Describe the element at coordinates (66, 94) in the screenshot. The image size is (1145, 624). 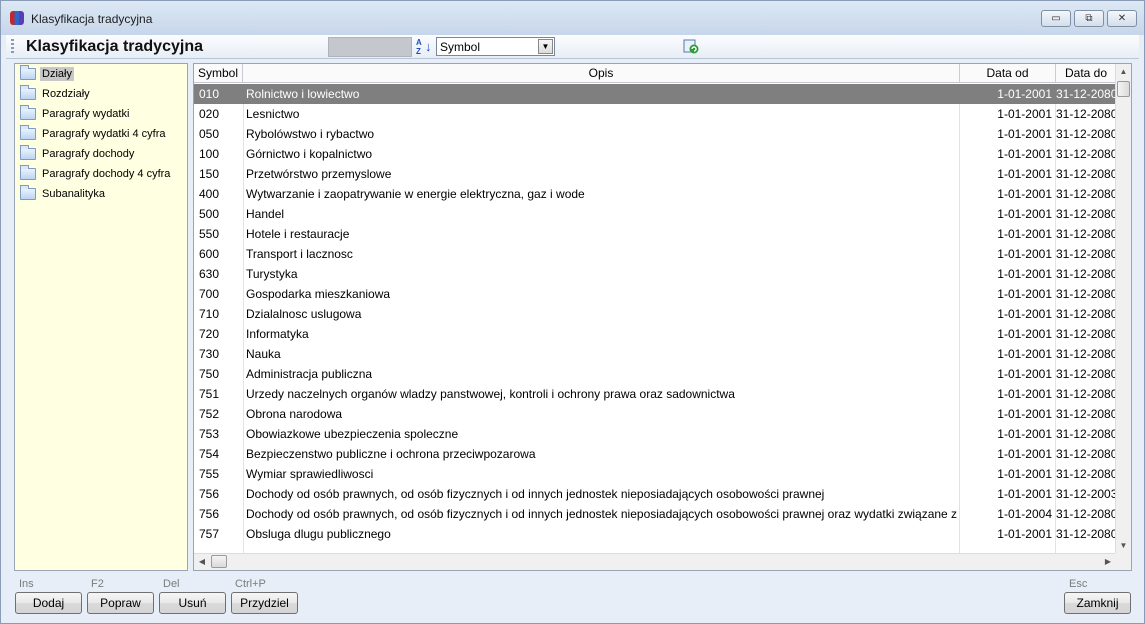
I see `tree-item-label: Rozdziały` at that location.